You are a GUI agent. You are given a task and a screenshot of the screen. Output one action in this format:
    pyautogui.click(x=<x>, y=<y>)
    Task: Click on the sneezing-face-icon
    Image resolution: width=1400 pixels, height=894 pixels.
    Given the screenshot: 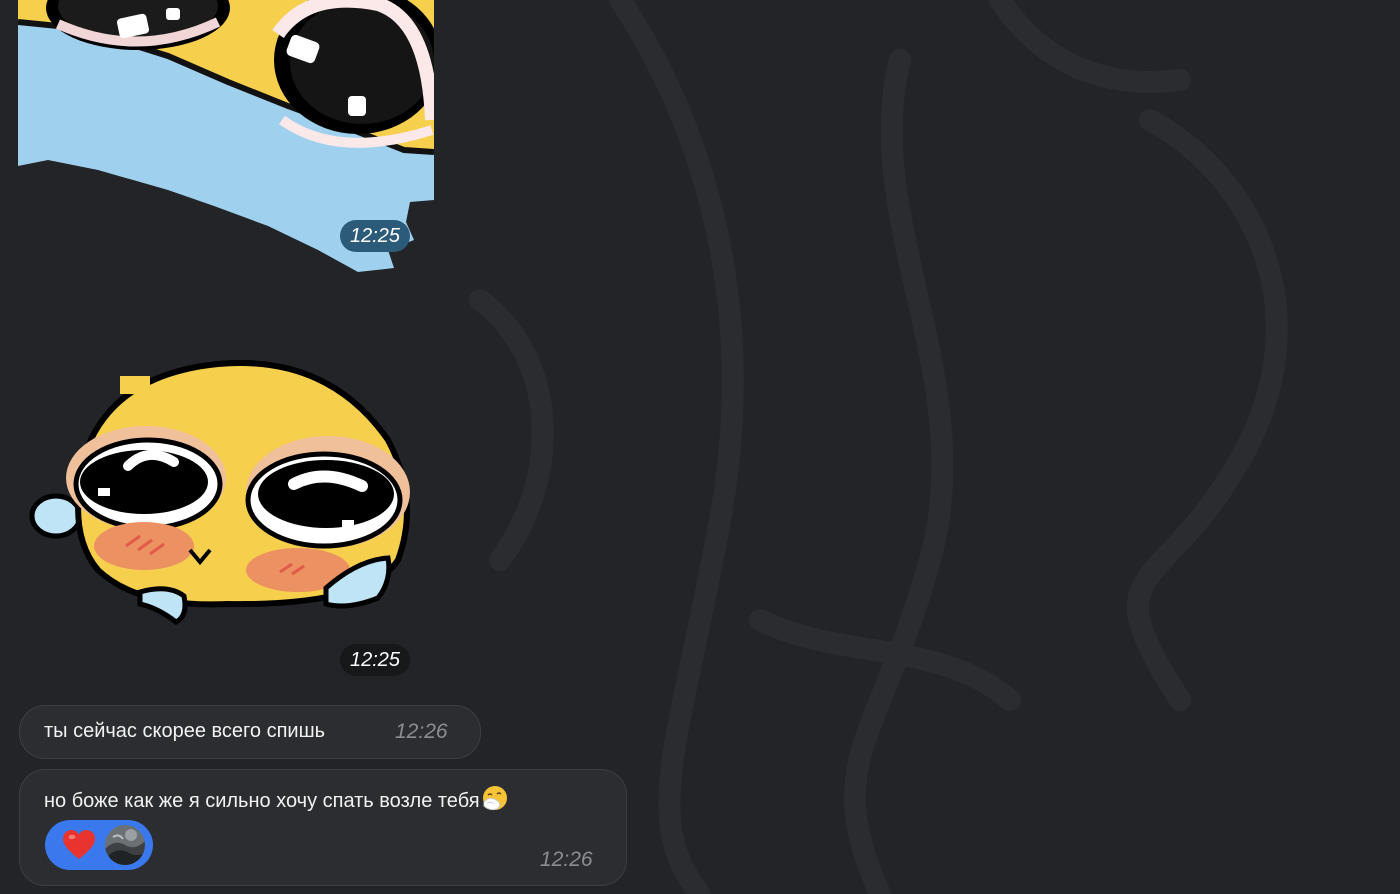 What is the action you would take?
    pyautogui.click(x=495, y=801)
    